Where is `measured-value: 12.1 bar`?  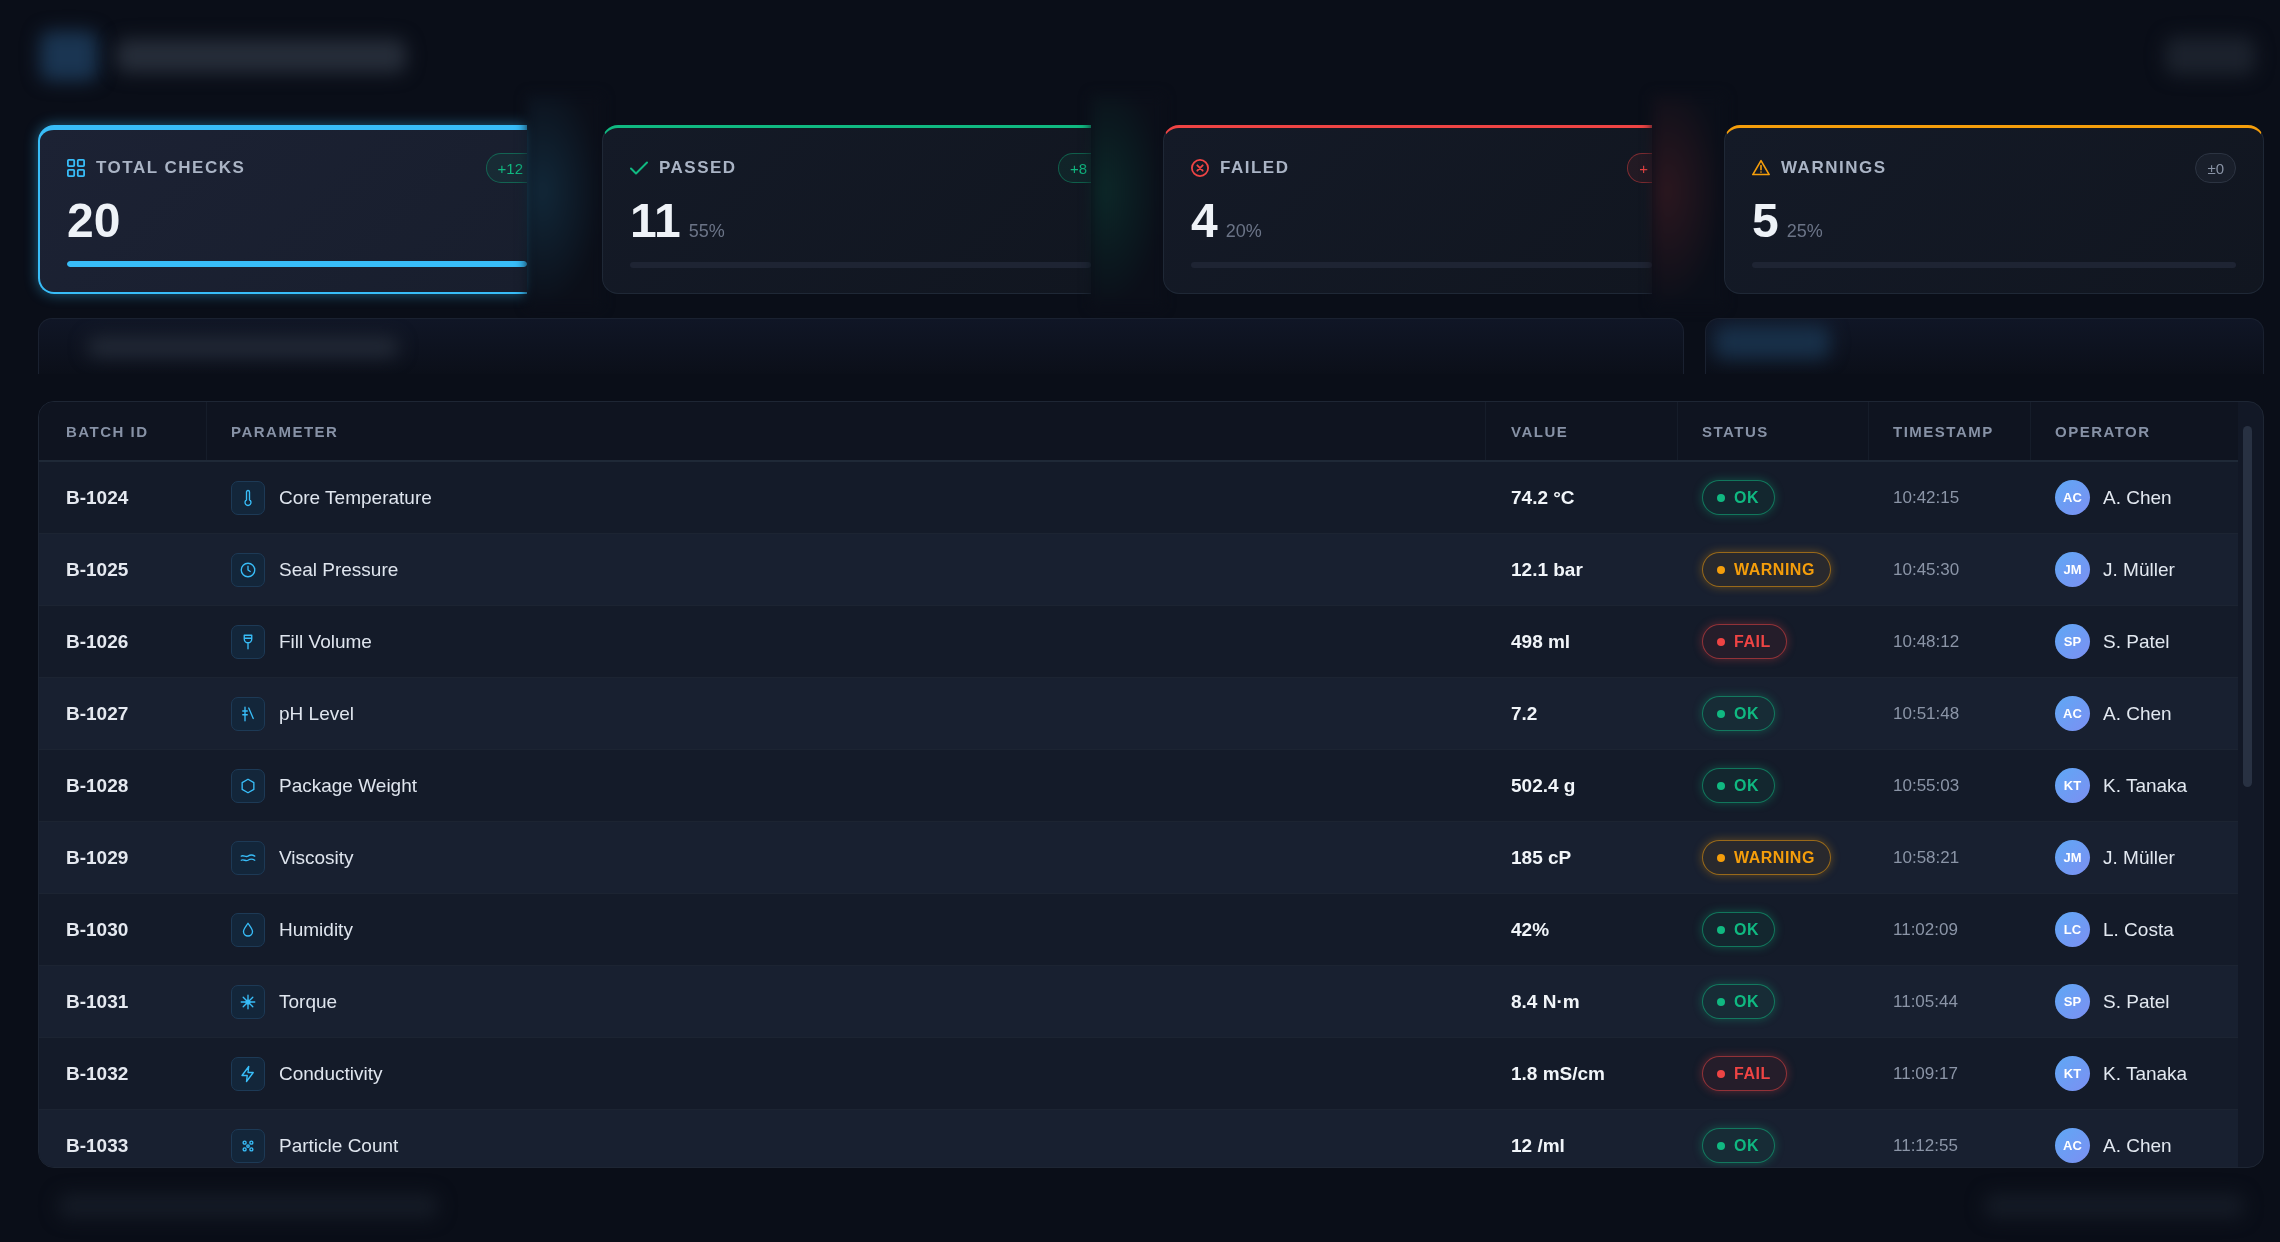 measured-value: 12.1 bar is located at coordinates (1547, 569).